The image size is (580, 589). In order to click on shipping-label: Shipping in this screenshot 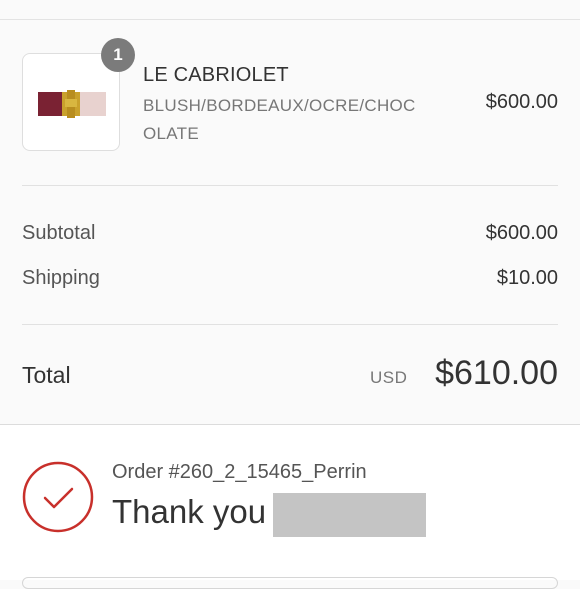, I will do `click(61, 278)`.